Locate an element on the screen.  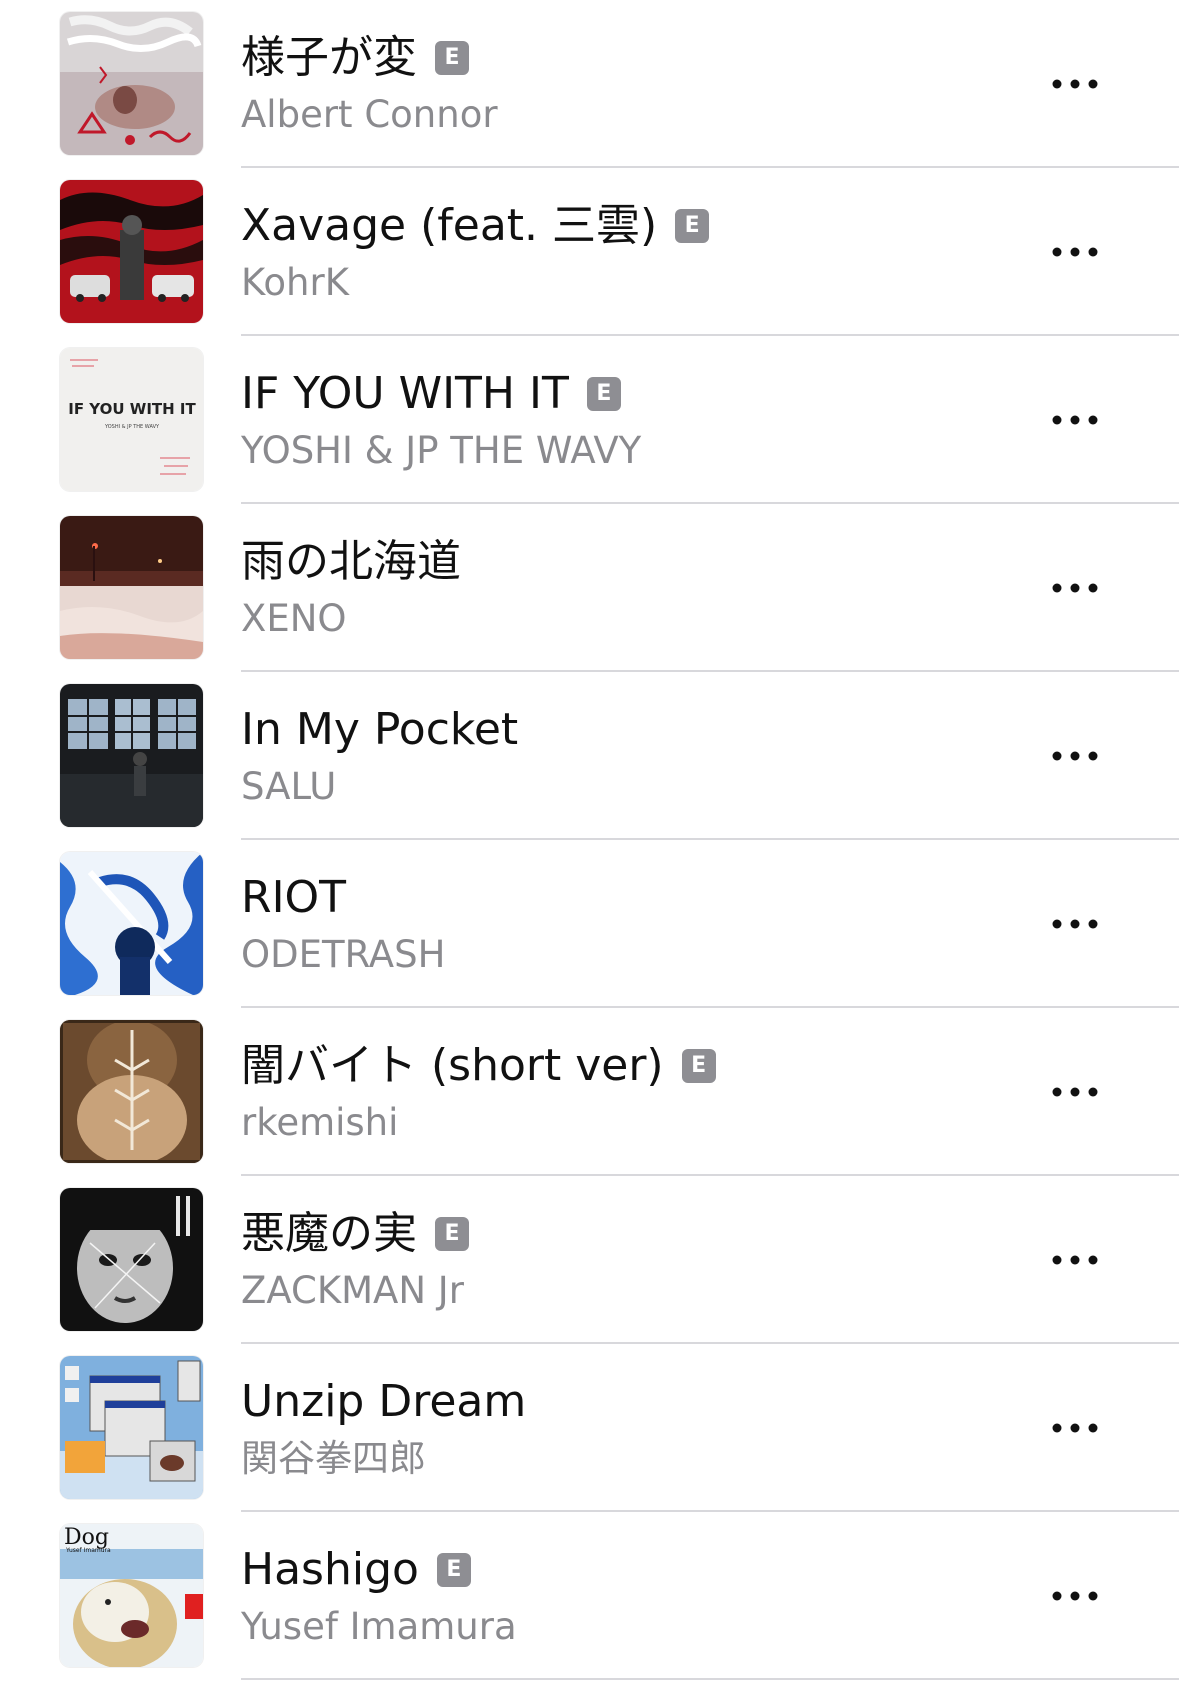
song-artist: SALU is located at coordinates (289, 786).